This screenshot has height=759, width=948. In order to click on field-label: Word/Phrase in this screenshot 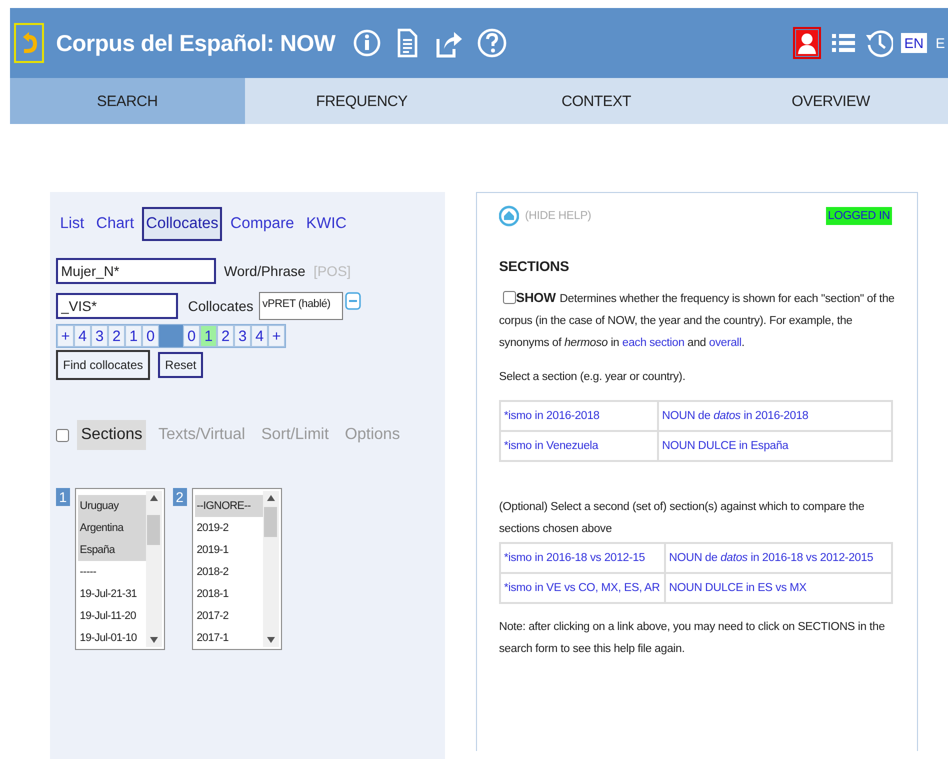, I will do `click(265, 271)`.